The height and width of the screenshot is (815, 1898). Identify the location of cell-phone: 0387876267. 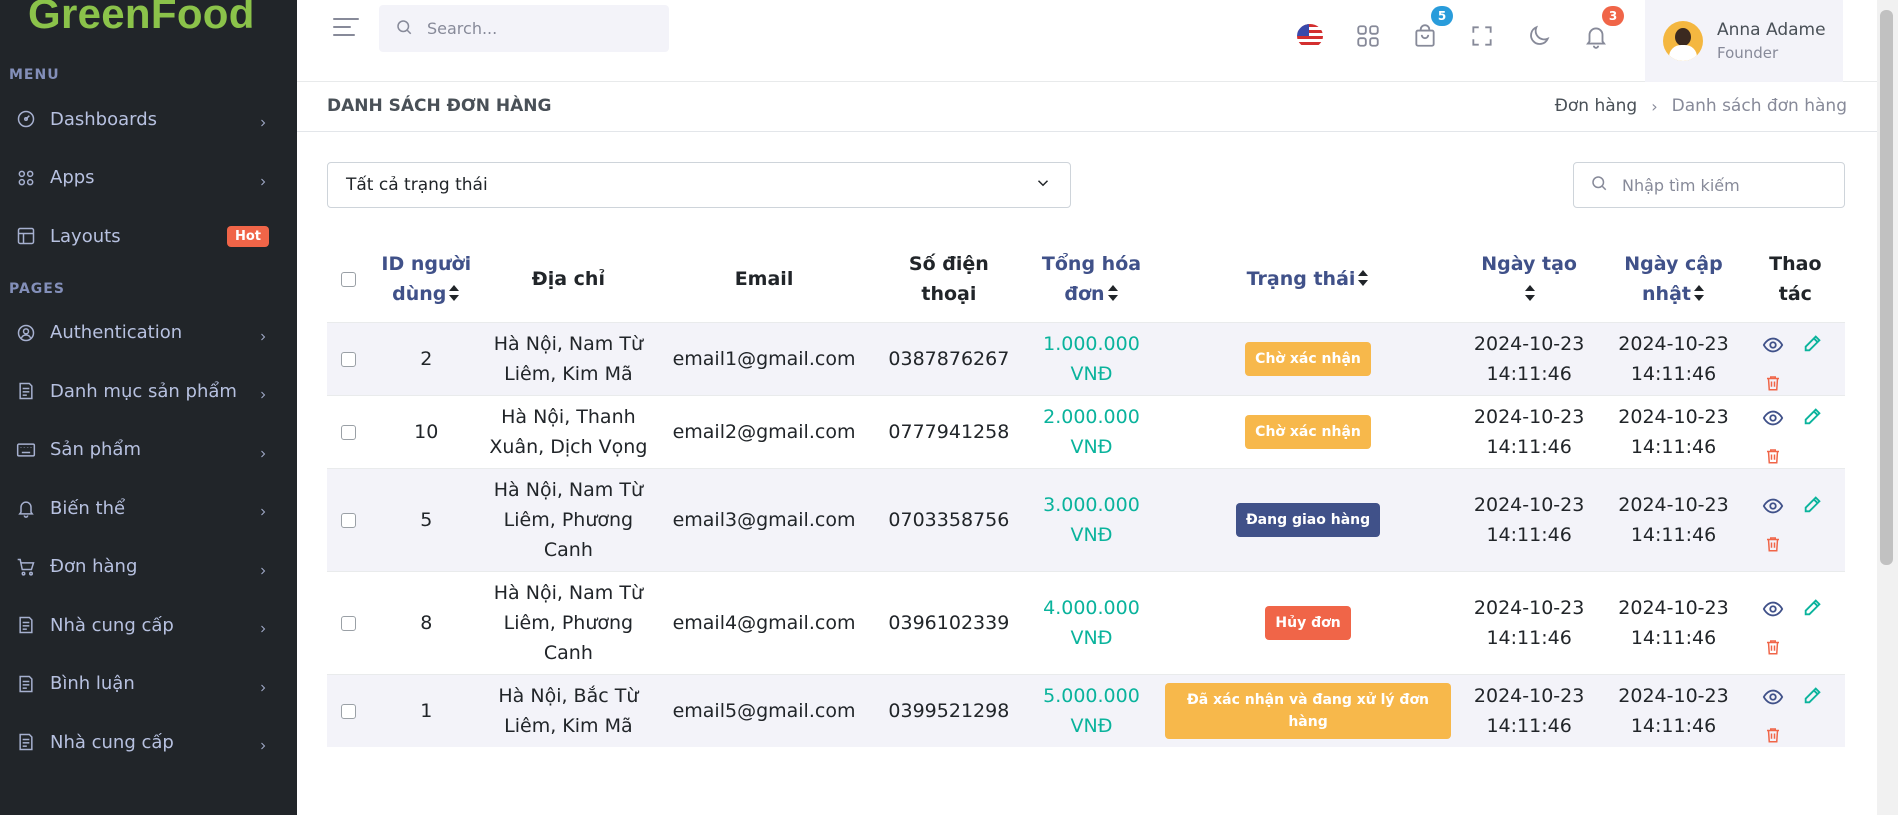
(948, 358).